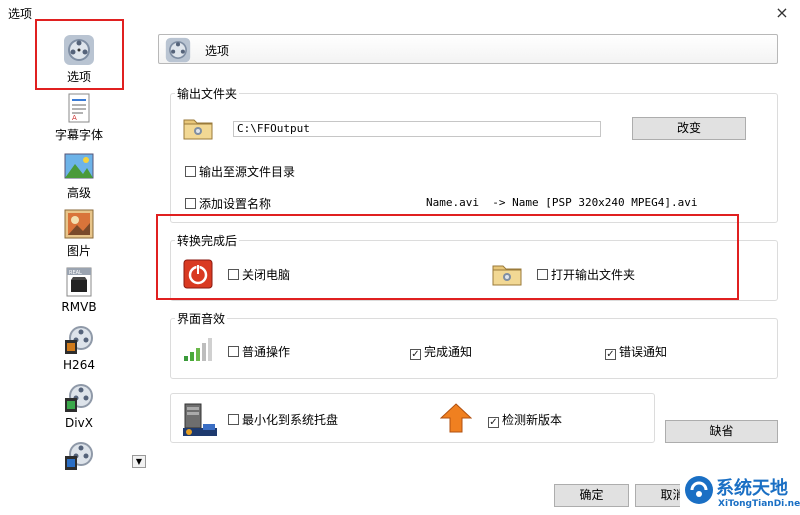 This screenshot has height=515, width=800. I want to click on sidebar-item-label: 字幕字体, so click(78, 135).